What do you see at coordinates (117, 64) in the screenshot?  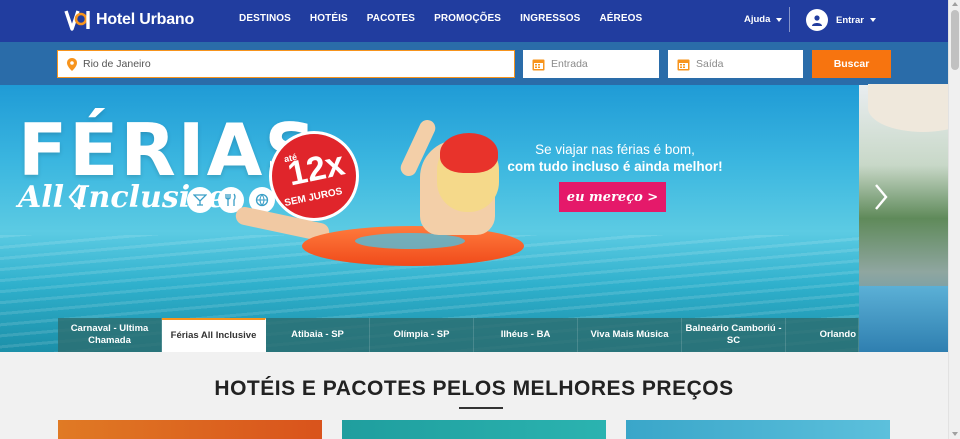 I see `destination-value: Rio de Janeiro` at bounding box center [117, 64].